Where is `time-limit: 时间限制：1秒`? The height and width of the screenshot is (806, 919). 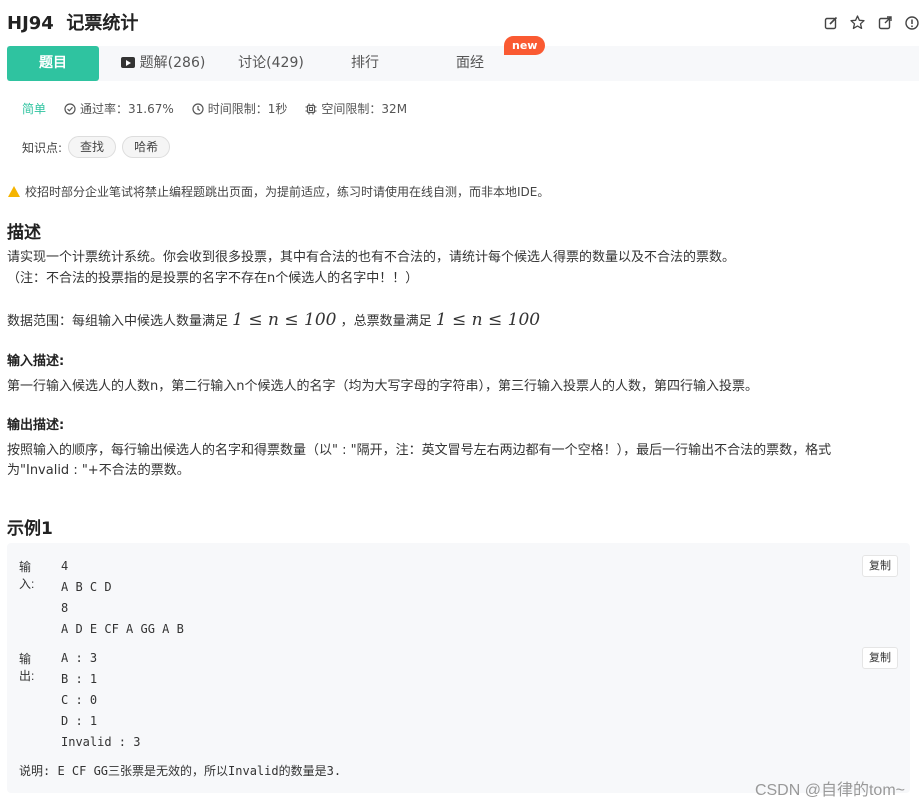
time-limit: 时间限制：1秒 is located at coordinates (240, 108).